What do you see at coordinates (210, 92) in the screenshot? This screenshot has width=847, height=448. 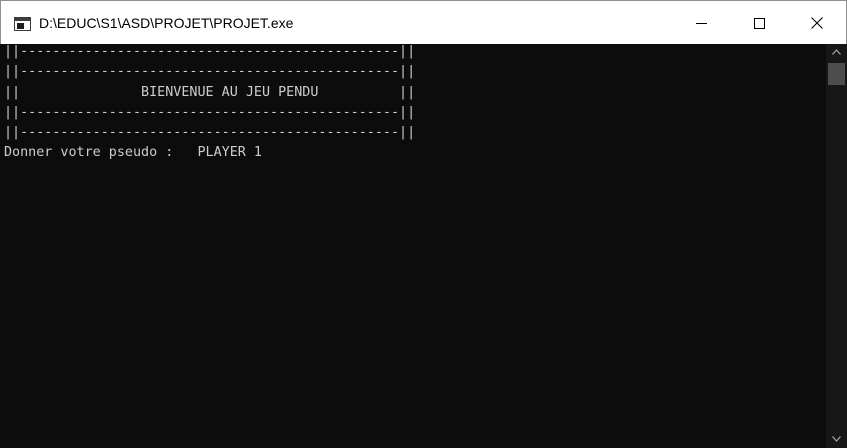 I see `banner-title-line: || BIENVENUE AU JEU PENDU ||` at bounding box center [210, 92].